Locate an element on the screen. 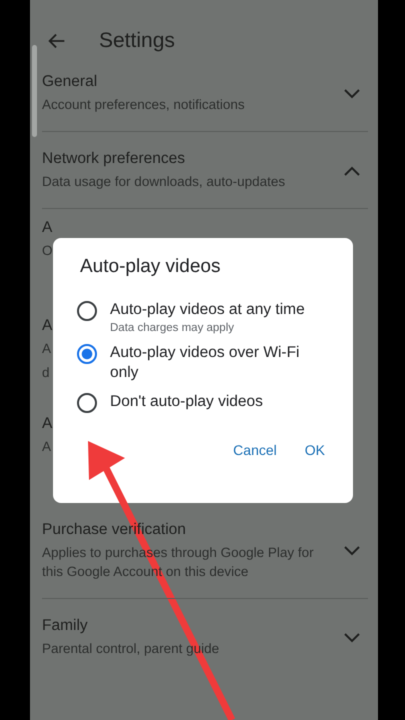 The image size is (405, 720). option-label: Auto-play videos at any time is located at coordinates (207, 310).